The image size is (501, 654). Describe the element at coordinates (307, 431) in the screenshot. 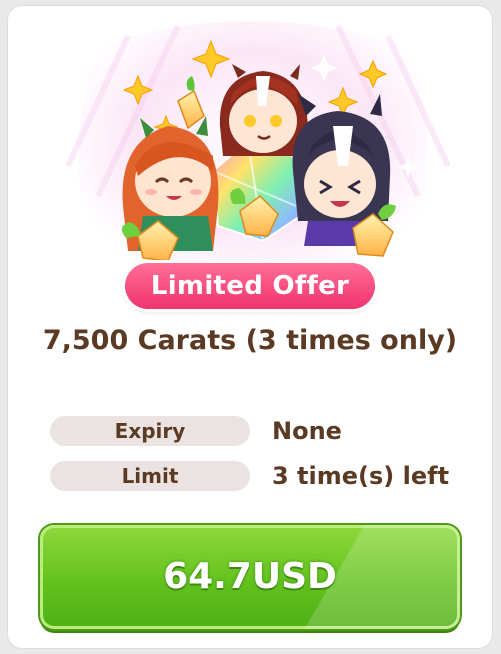

I see `expiry-value: None` at that location.